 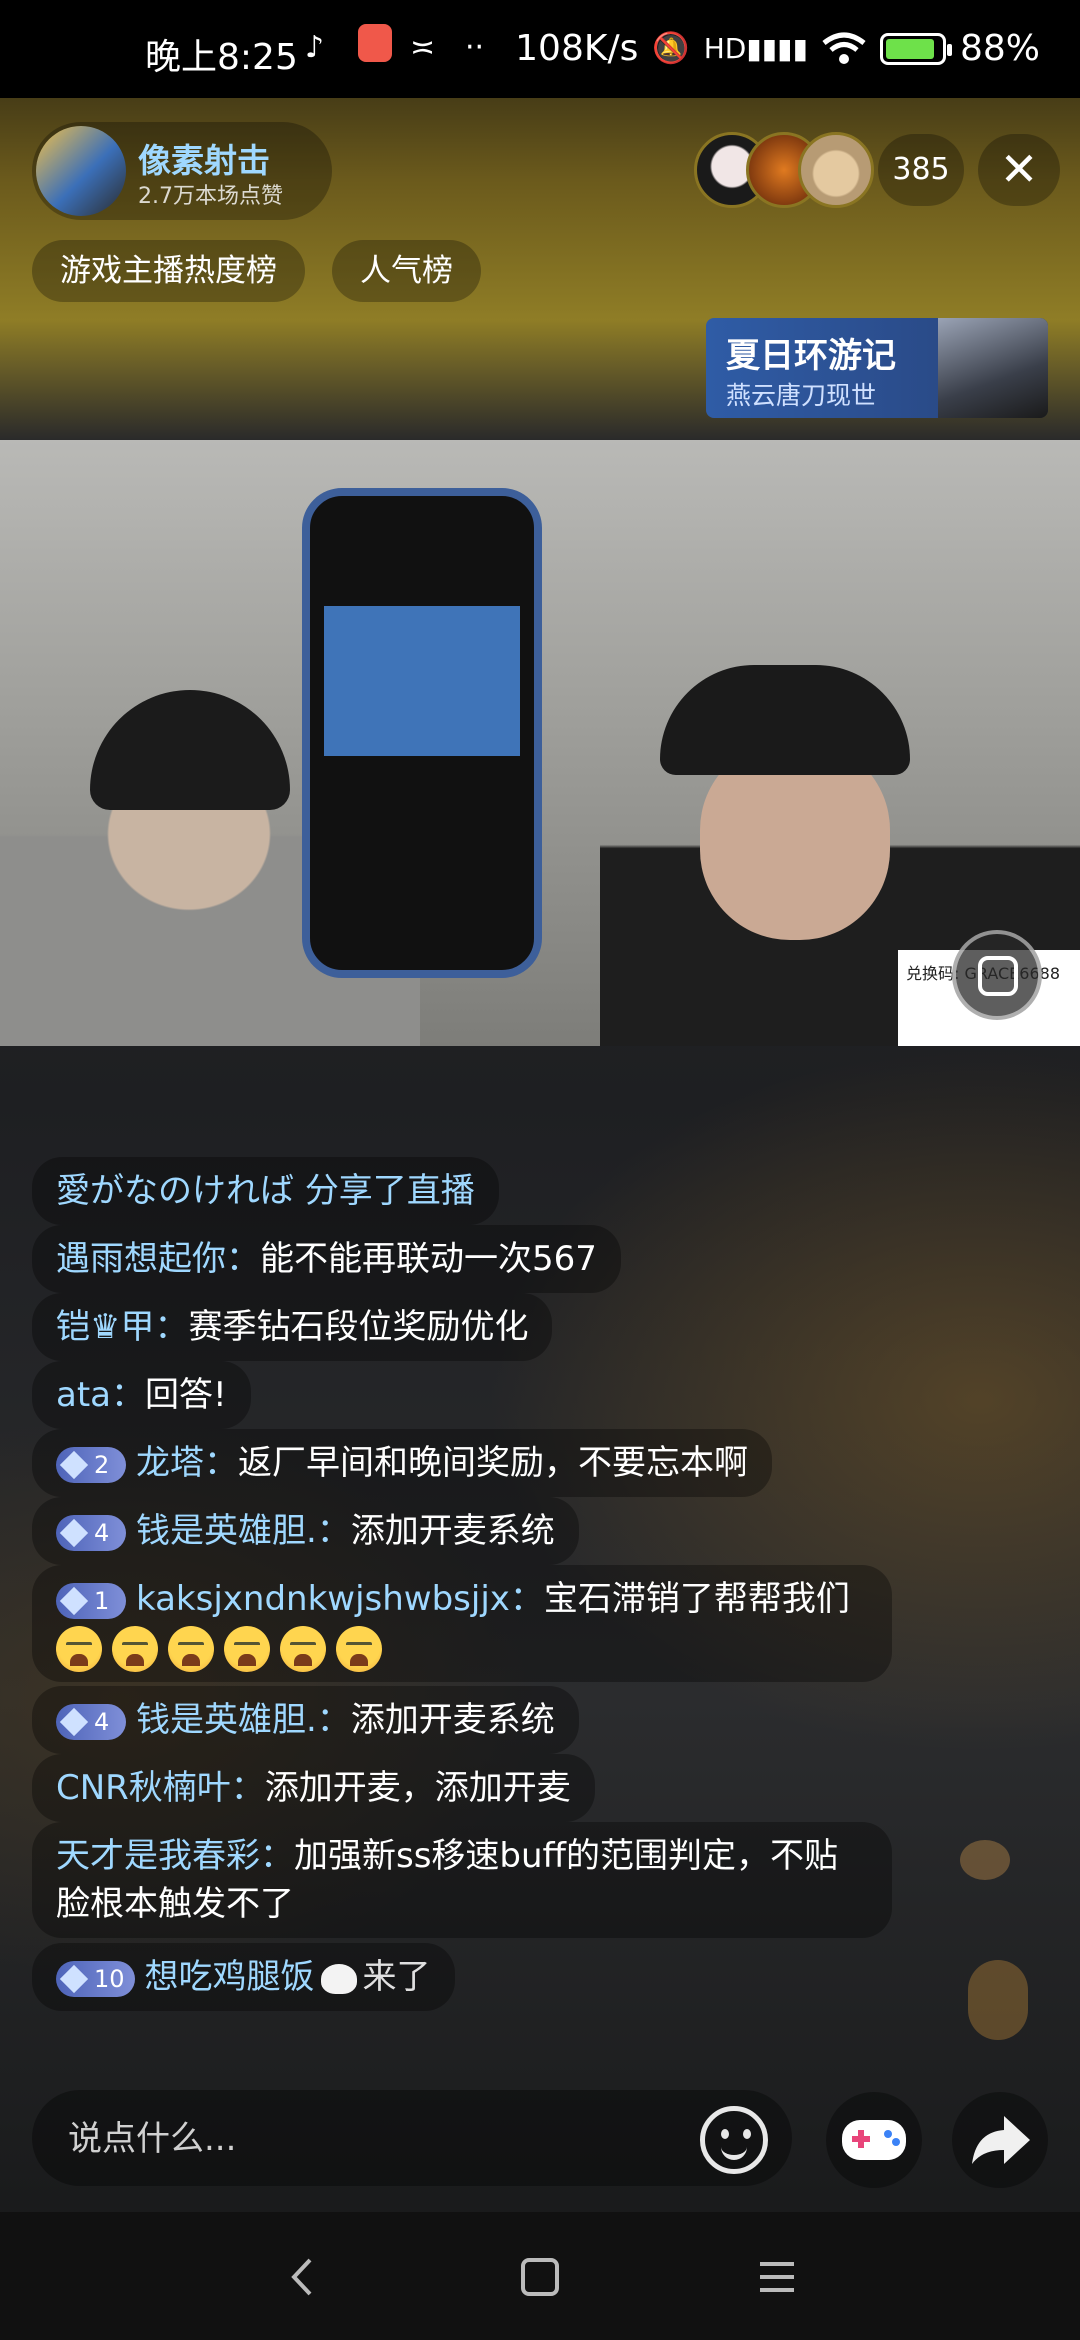 I want to click on chat-message: 1 kaksjxndnkwjshwbsjjx：宝石滞销了帮帮我们, so click(x=462, y=1623).